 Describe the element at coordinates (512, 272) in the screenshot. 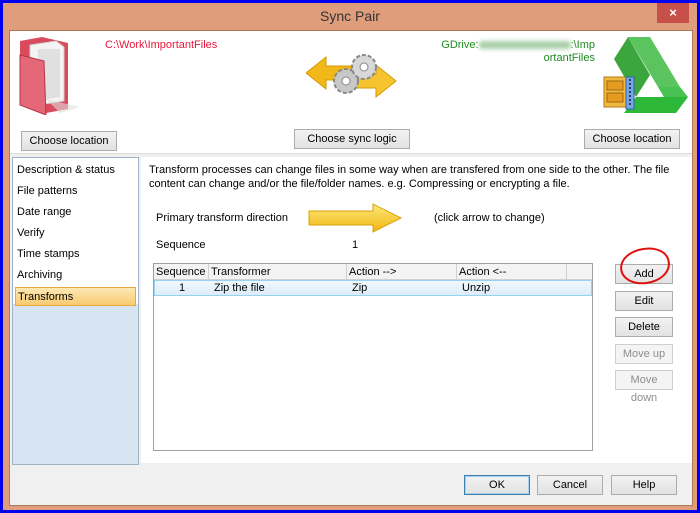

I see `column-header-action-back: Action <--` at that location.